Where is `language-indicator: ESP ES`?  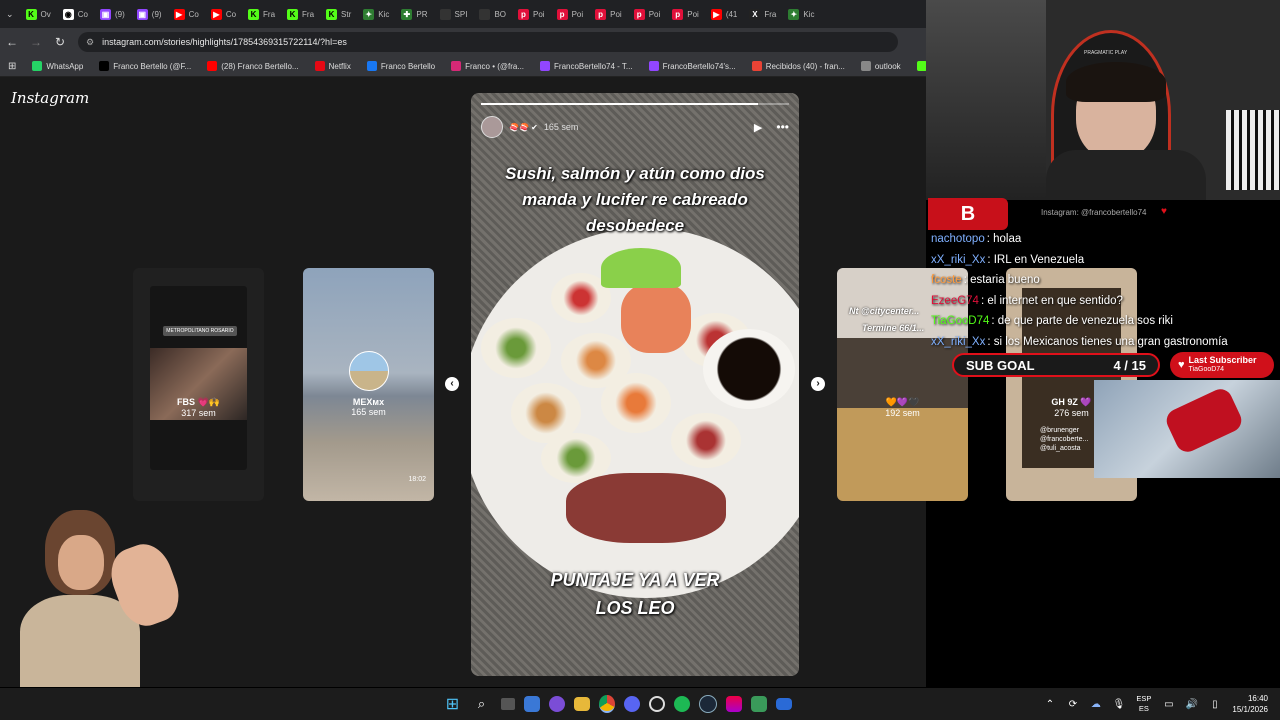 language-indicator: ESP ES is located at coordinates (1143, 704).